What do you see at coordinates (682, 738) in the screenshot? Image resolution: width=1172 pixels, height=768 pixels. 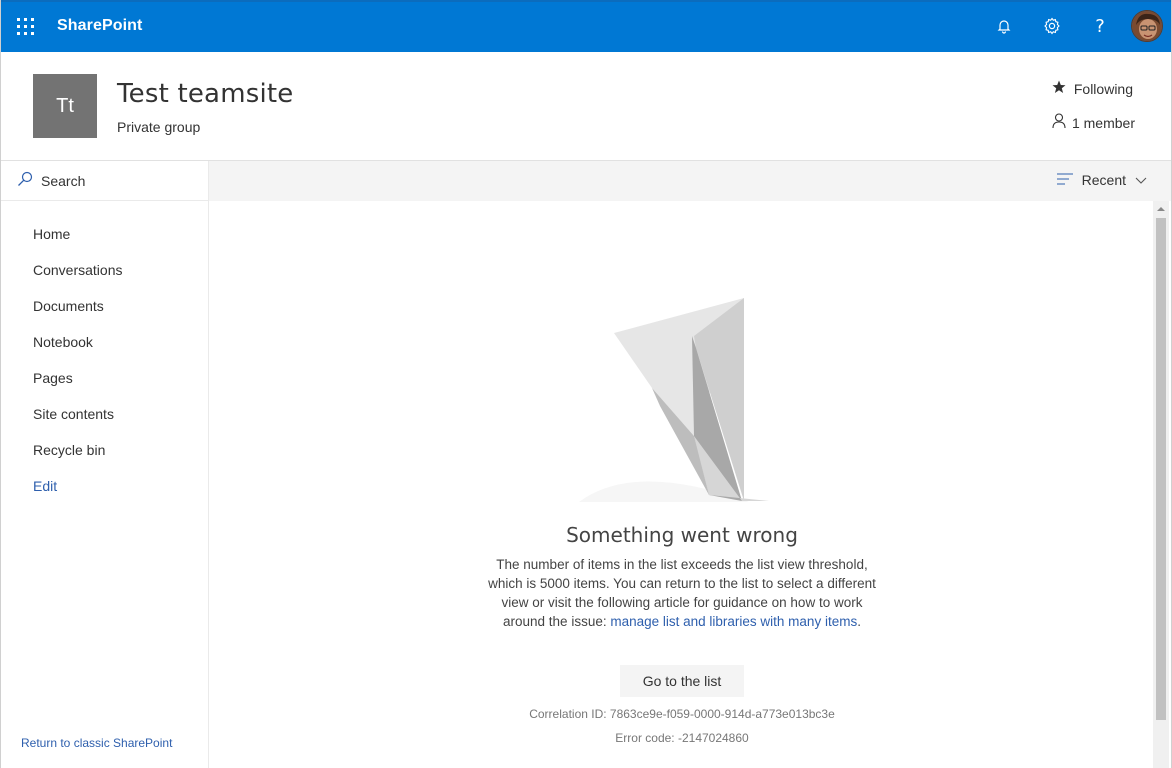 I see `error-code: Error code: -2147024860` at bounding box center [682, 738].